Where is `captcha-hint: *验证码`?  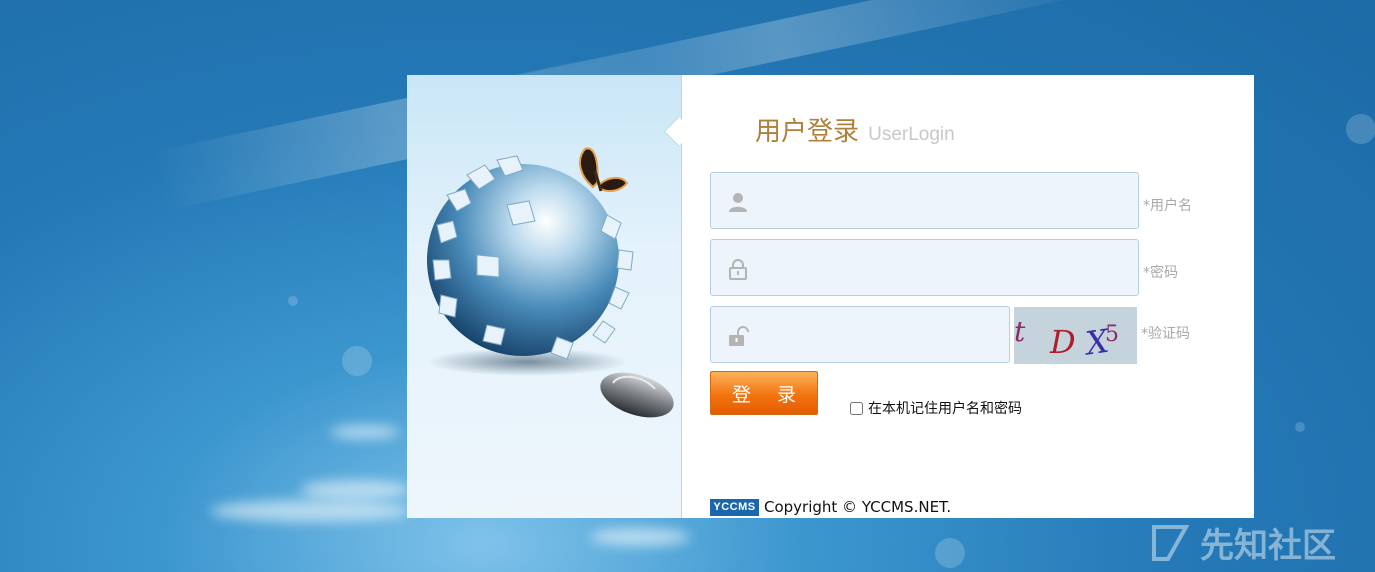
captcha-hint: *验证码 is located at coordinates (1165, 334).